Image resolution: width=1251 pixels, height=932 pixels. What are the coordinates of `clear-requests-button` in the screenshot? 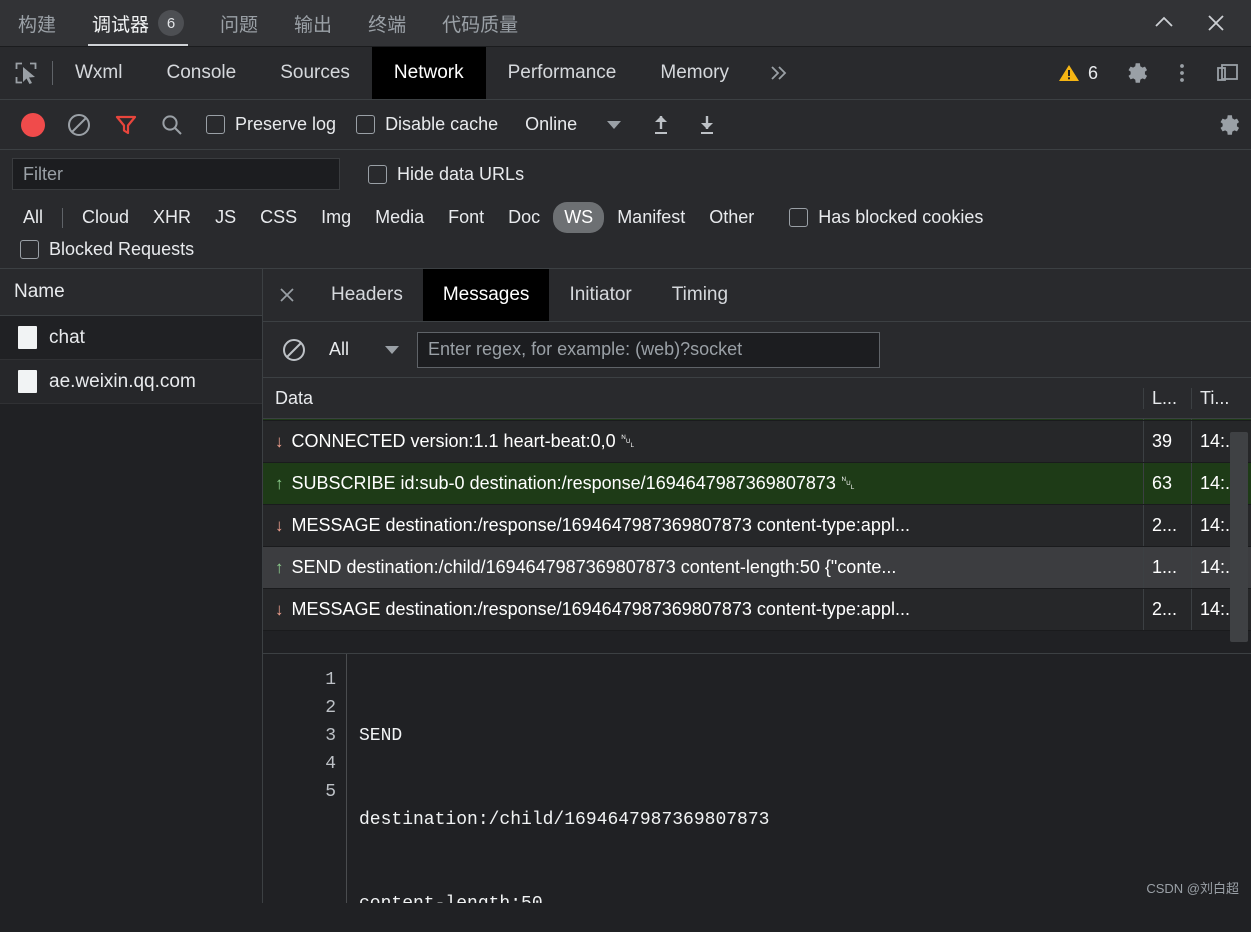 It's located at (79, 125).